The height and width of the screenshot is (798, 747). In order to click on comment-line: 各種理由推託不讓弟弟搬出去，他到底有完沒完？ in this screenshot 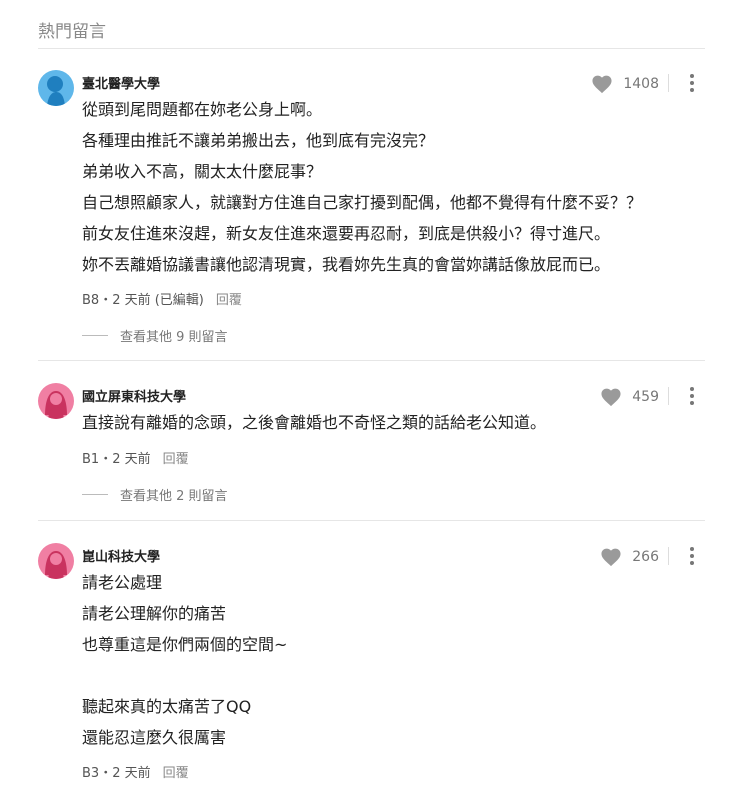, I will do `click(258, 140)`.